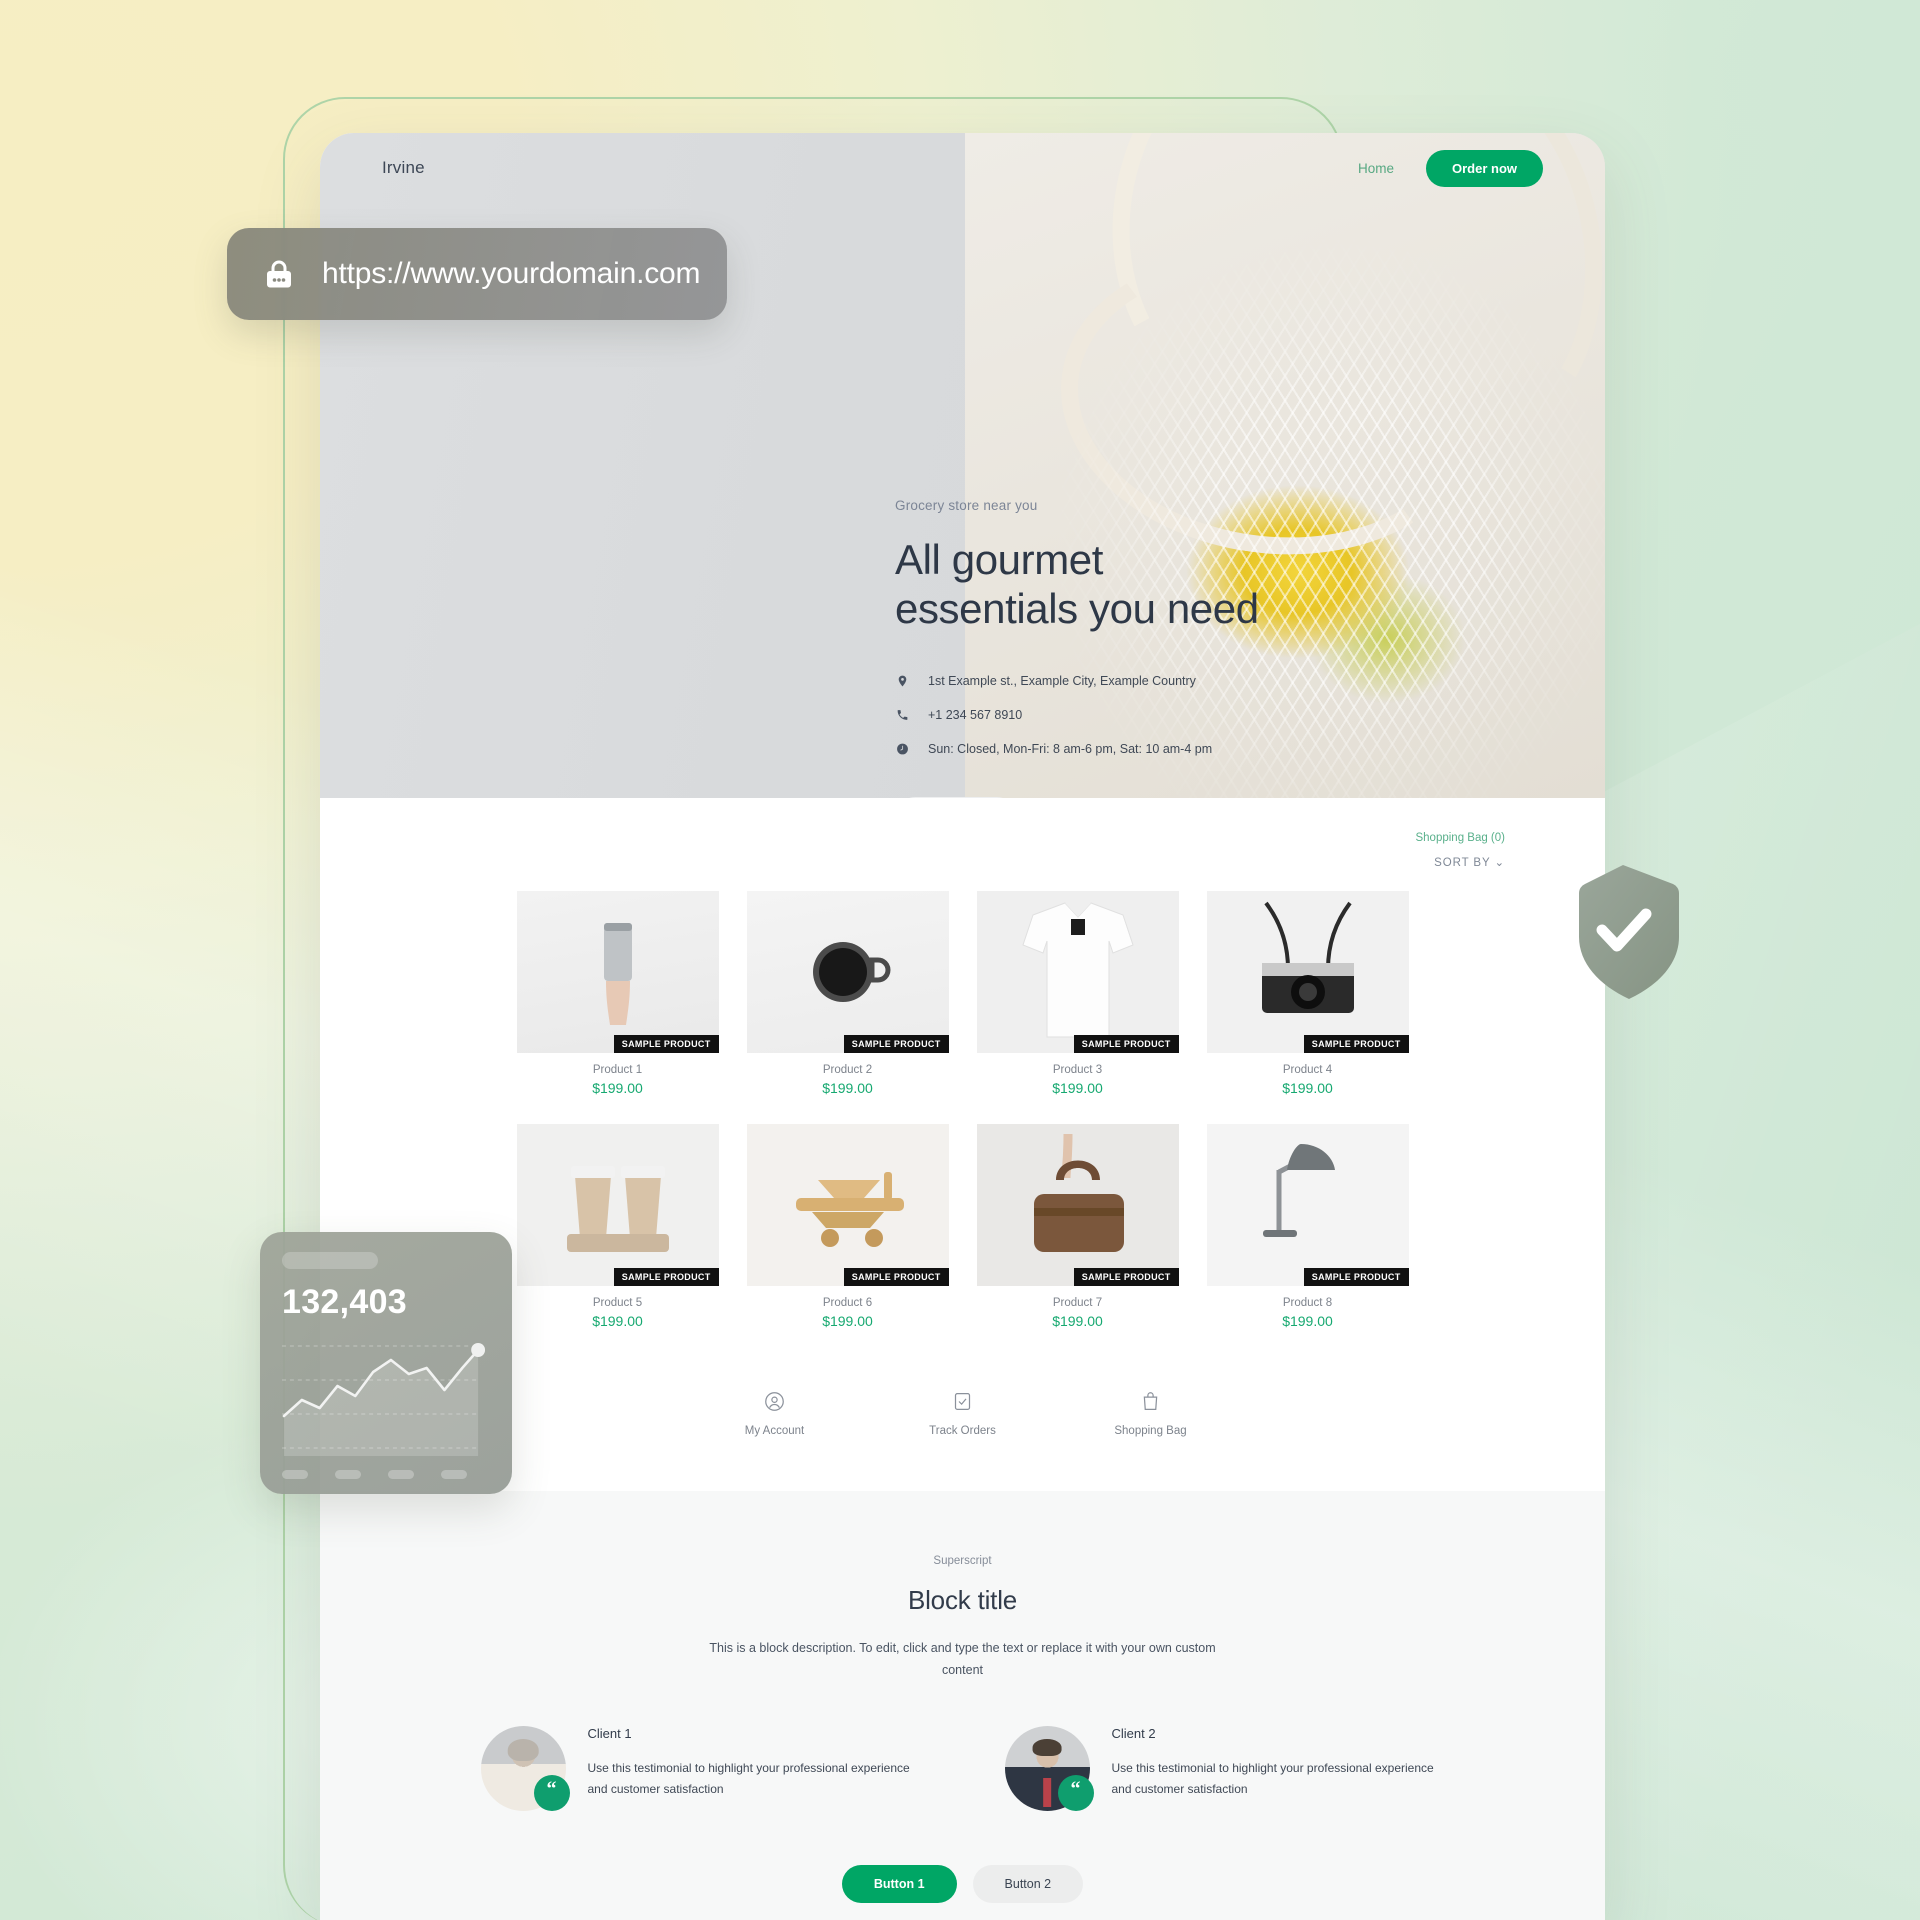 Image resolution: width=1920 pixels, height=1920 pixels. What do you see at coordinates (1499, 863) in the screenshot?
I see `chevron-down-icon: ⌄` at bounding box center [1499, 863].